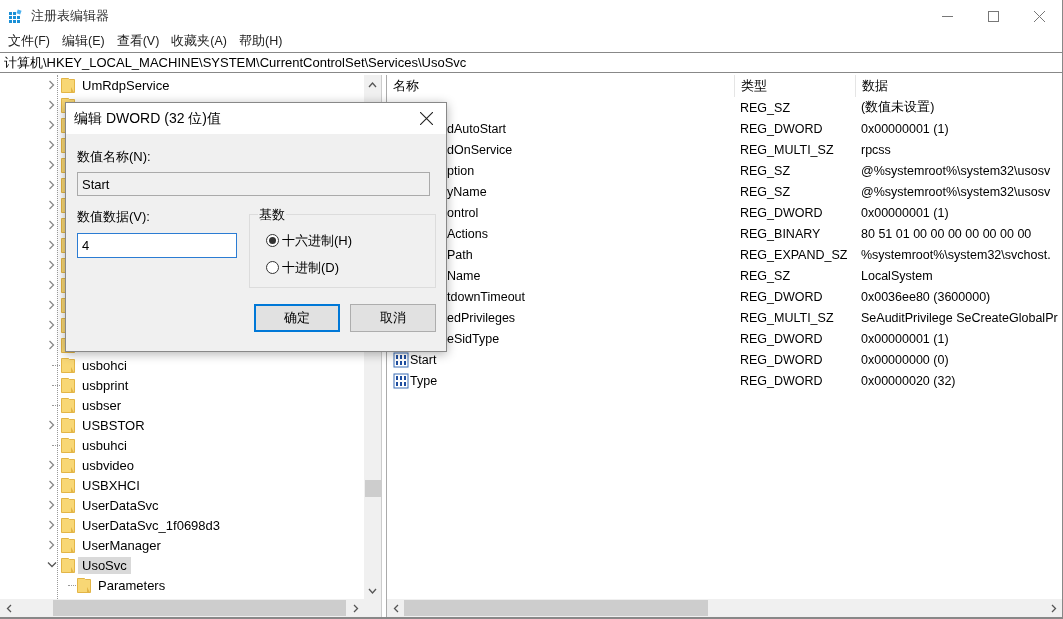 Image resolution: width=1063 pixels, height=619 pixels. Describe the element at coordinates (104, 365) in the screenshot. I see `tree-item: usbohci` at that location.